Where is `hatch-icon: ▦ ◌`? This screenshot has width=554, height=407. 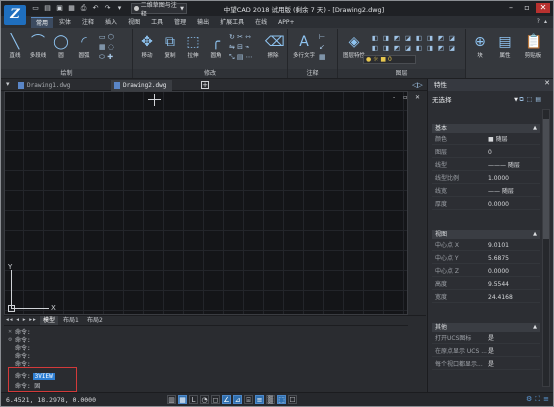
hatch-icon: ▦ ◌ is located at coordinates (106, 47).